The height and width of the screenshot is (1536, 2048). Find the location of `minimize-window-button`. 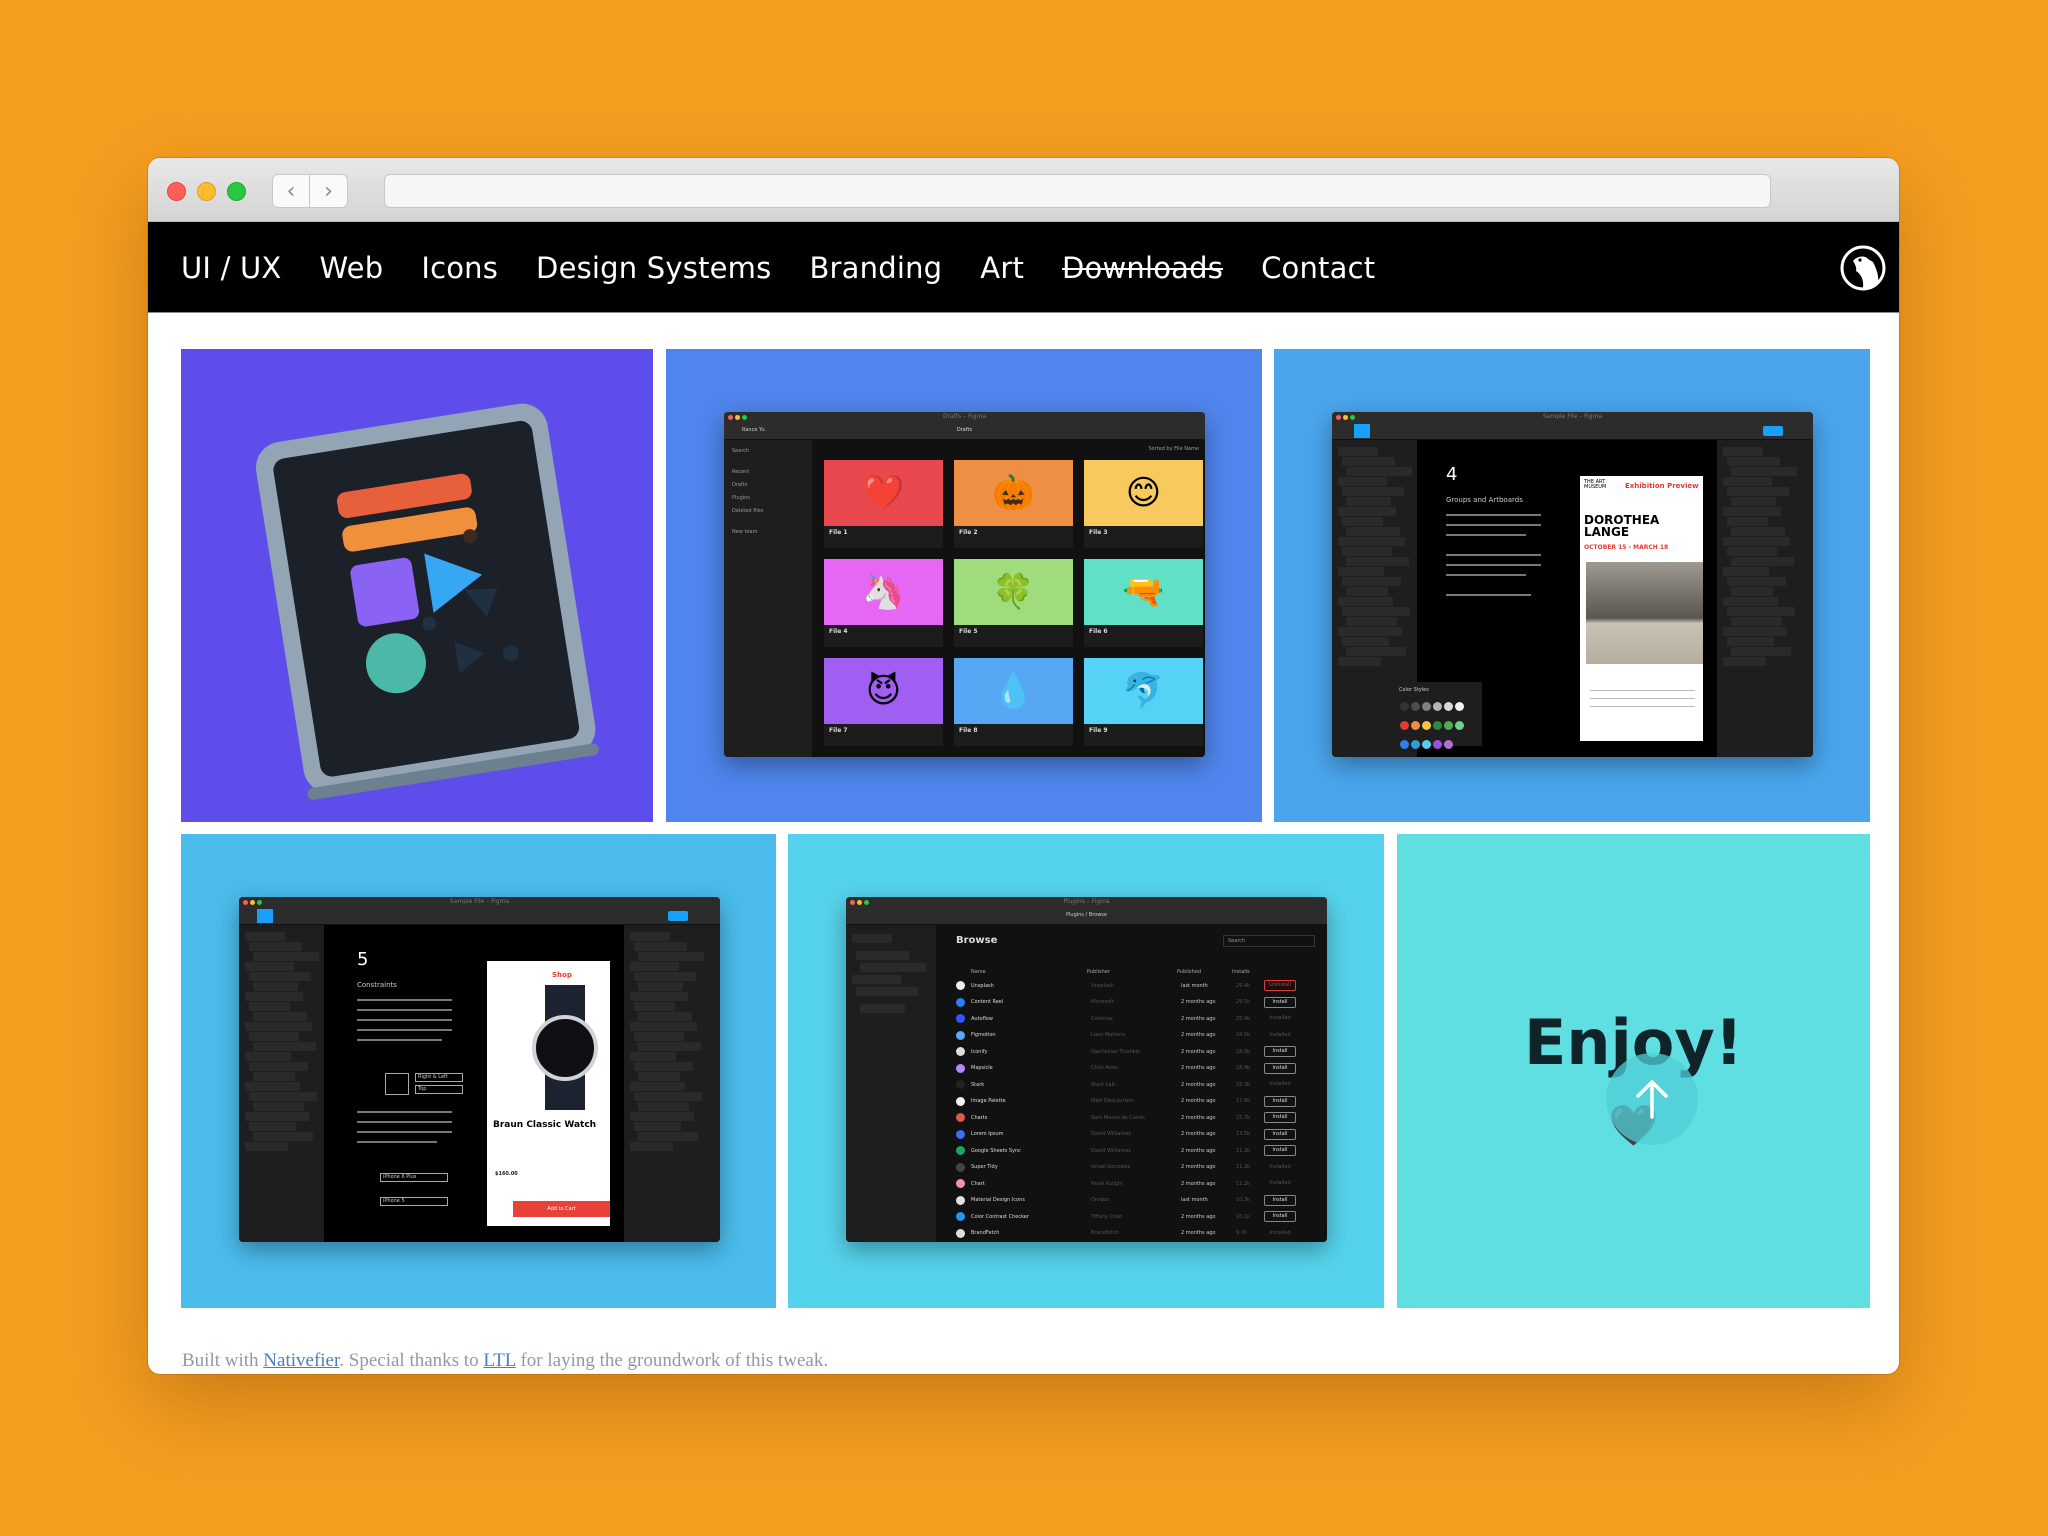

minimize-window-button is located at coordinates (206, 191).